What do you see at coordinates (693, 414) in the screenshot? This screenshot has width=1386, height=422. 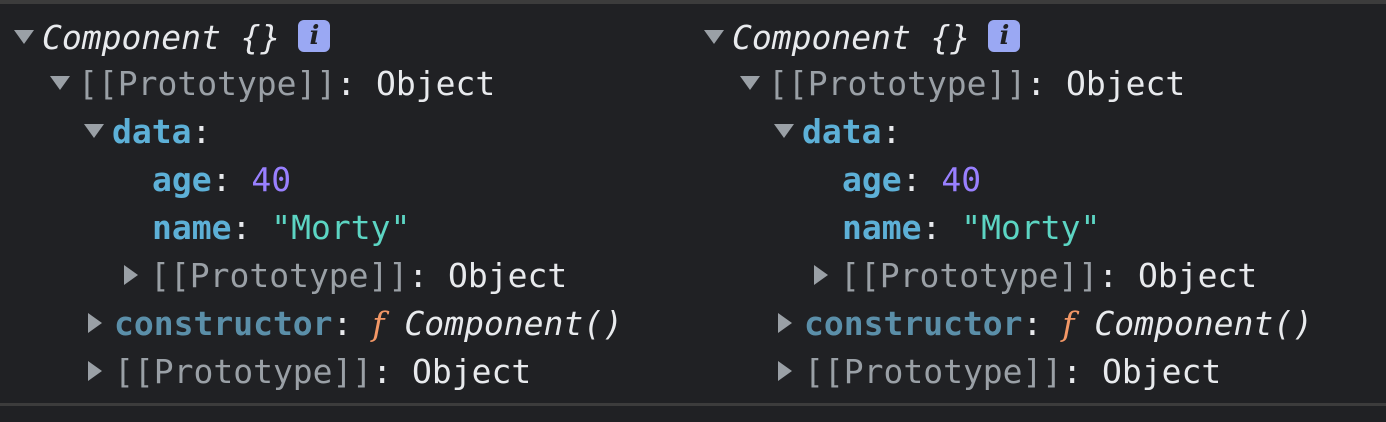 I see `next-console-row` at bounding box center [693, 414].